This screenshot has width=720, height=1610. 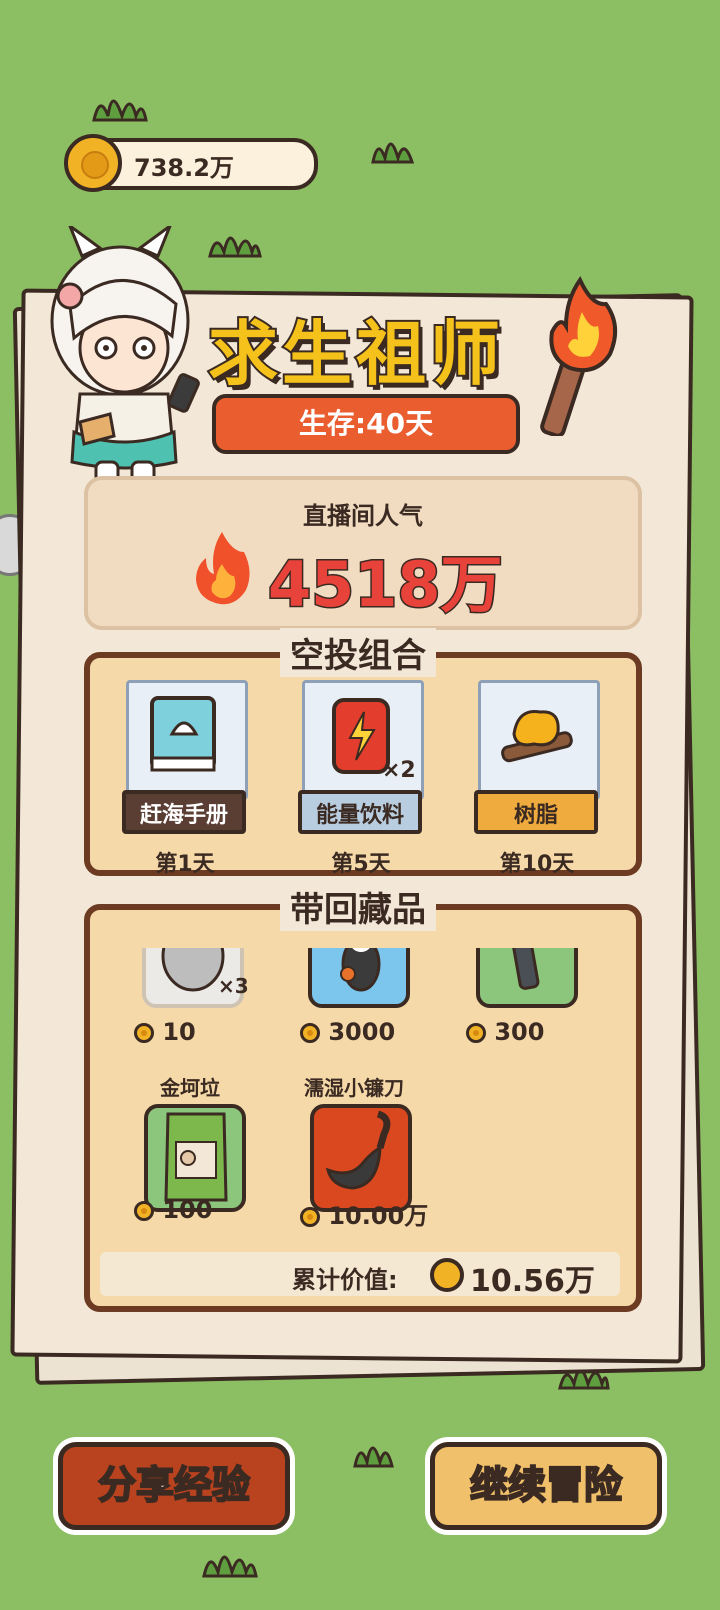 I want to click on collection-item-name: 金坷垃, so click(x=190, y=1088).